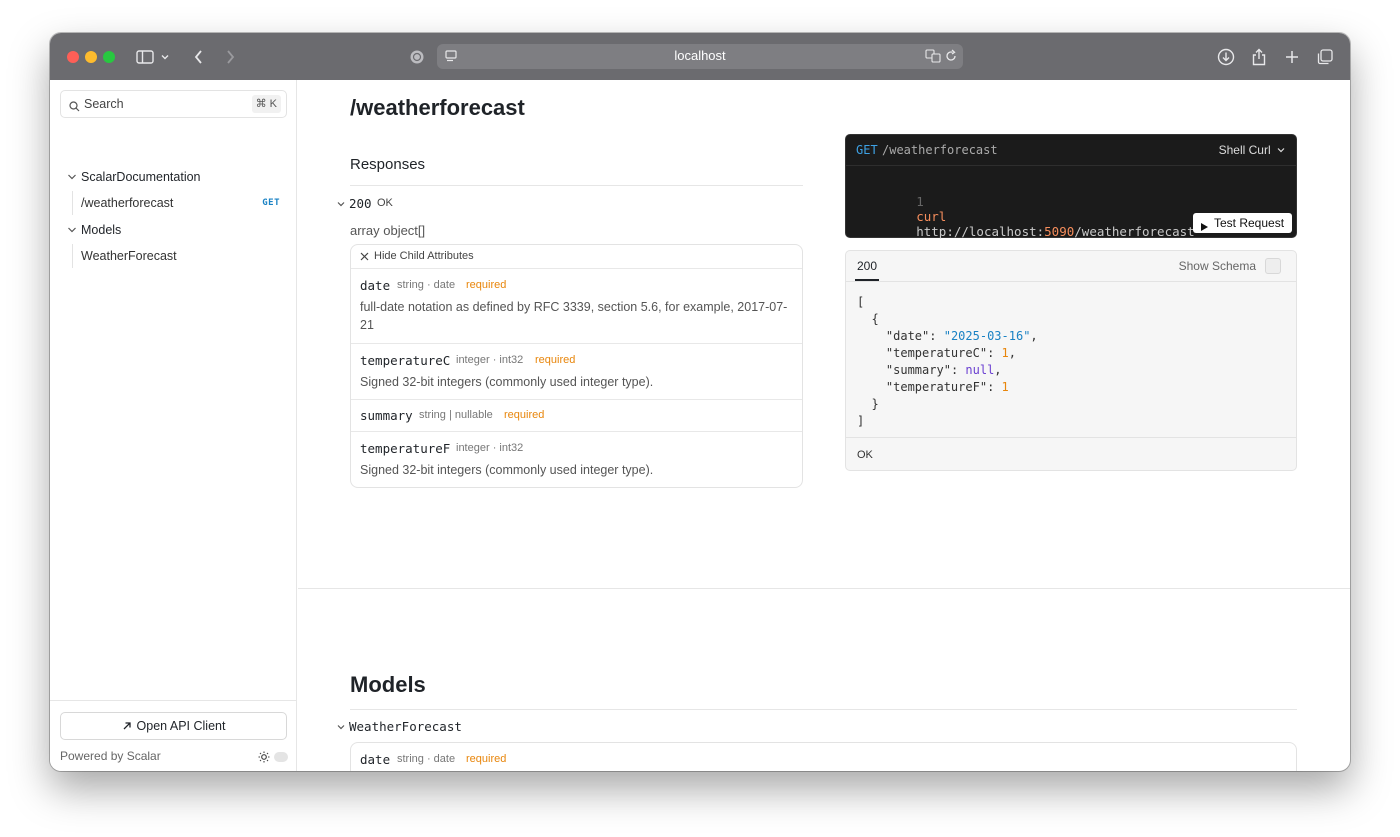  I want to click on test-request-label: Test Request, so click(1249, 223).